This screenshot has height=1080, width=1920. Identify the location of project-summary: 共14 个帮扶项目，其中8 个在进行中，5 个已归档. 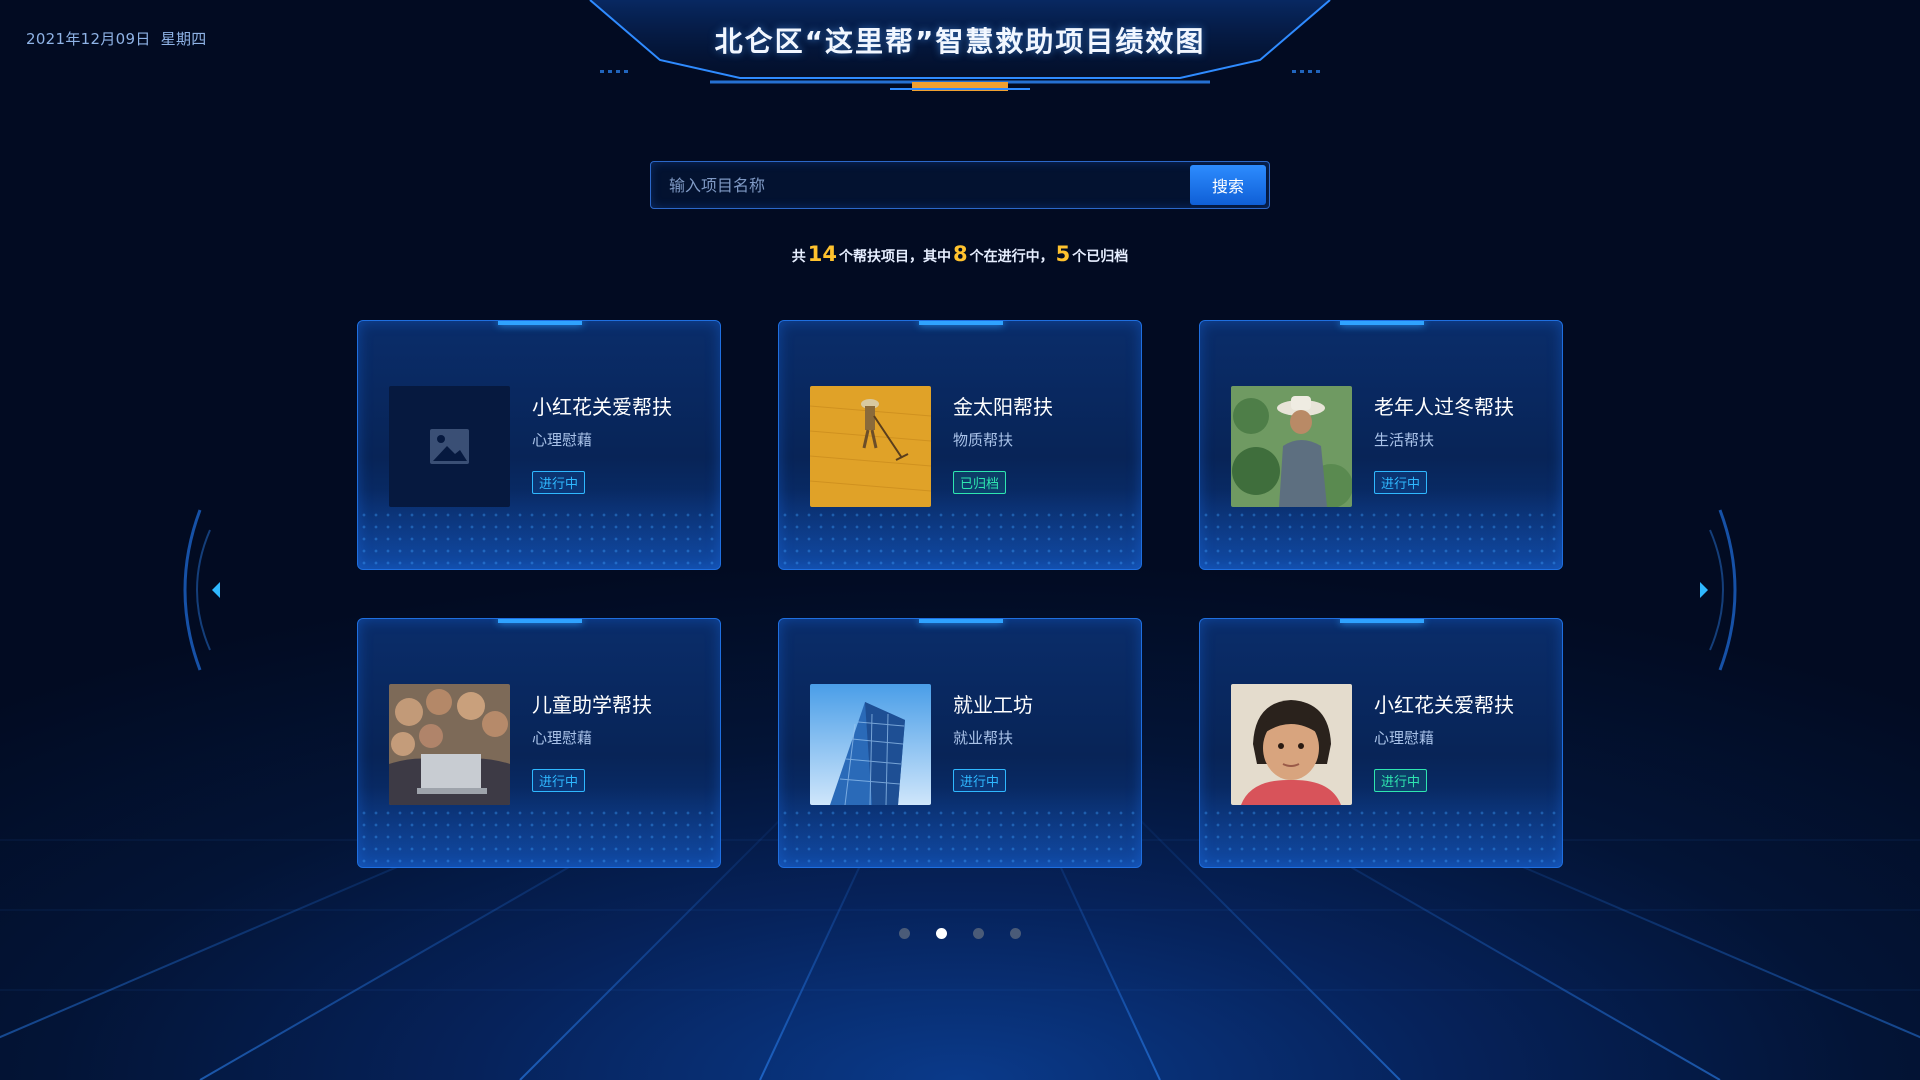
(960, 254).